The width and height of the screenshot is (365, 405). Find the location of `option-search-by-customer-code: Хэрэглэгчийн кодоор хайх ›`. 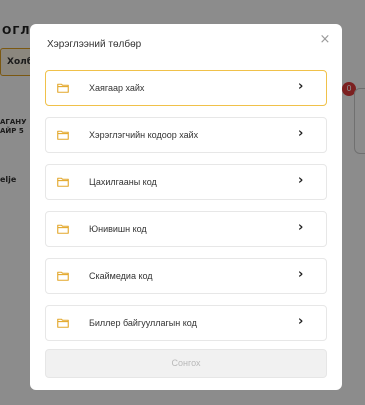

option-search-by-customer-code: Хэрэглэгчийн кодоор хайх › is located at coordinates (186, 135).